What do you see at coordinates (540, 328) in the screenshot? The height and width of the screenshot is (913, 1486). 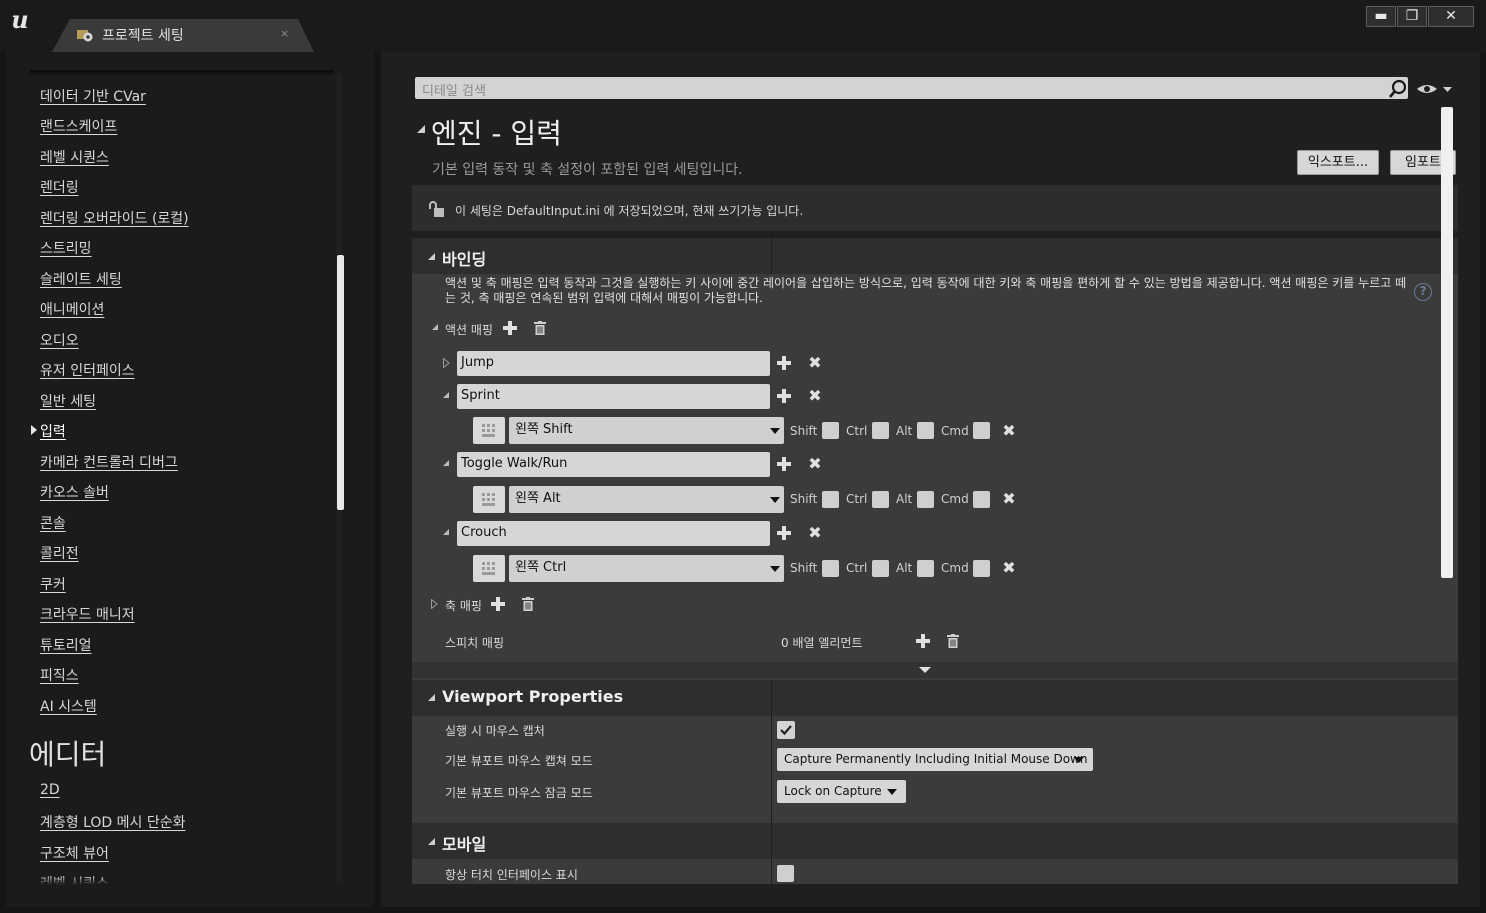 I see `clear-action-mappings-icon` at bounding box center [540, 328].